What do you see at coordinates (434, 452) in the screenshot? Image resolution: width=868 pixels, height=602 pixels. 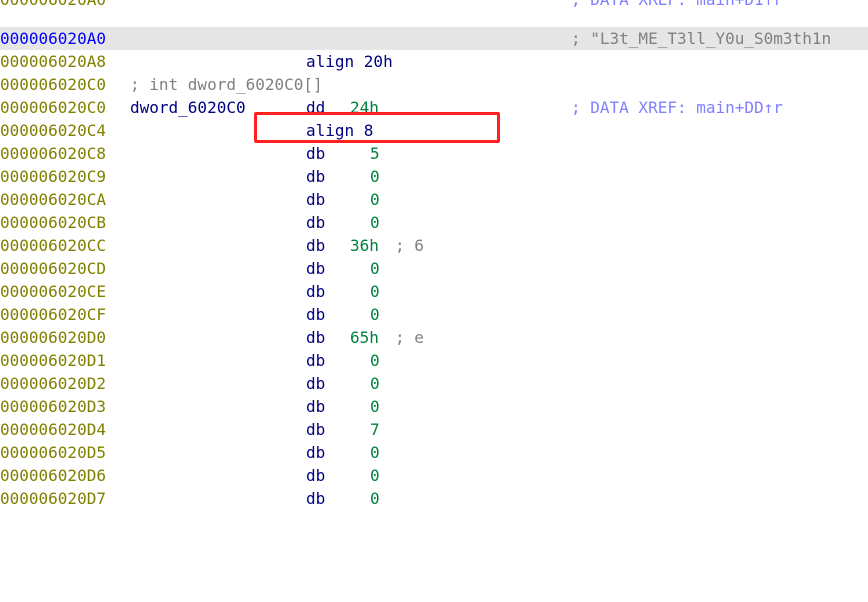 I see `listing-row: 000006020D5 db 0` at bounding box center [434, 452].